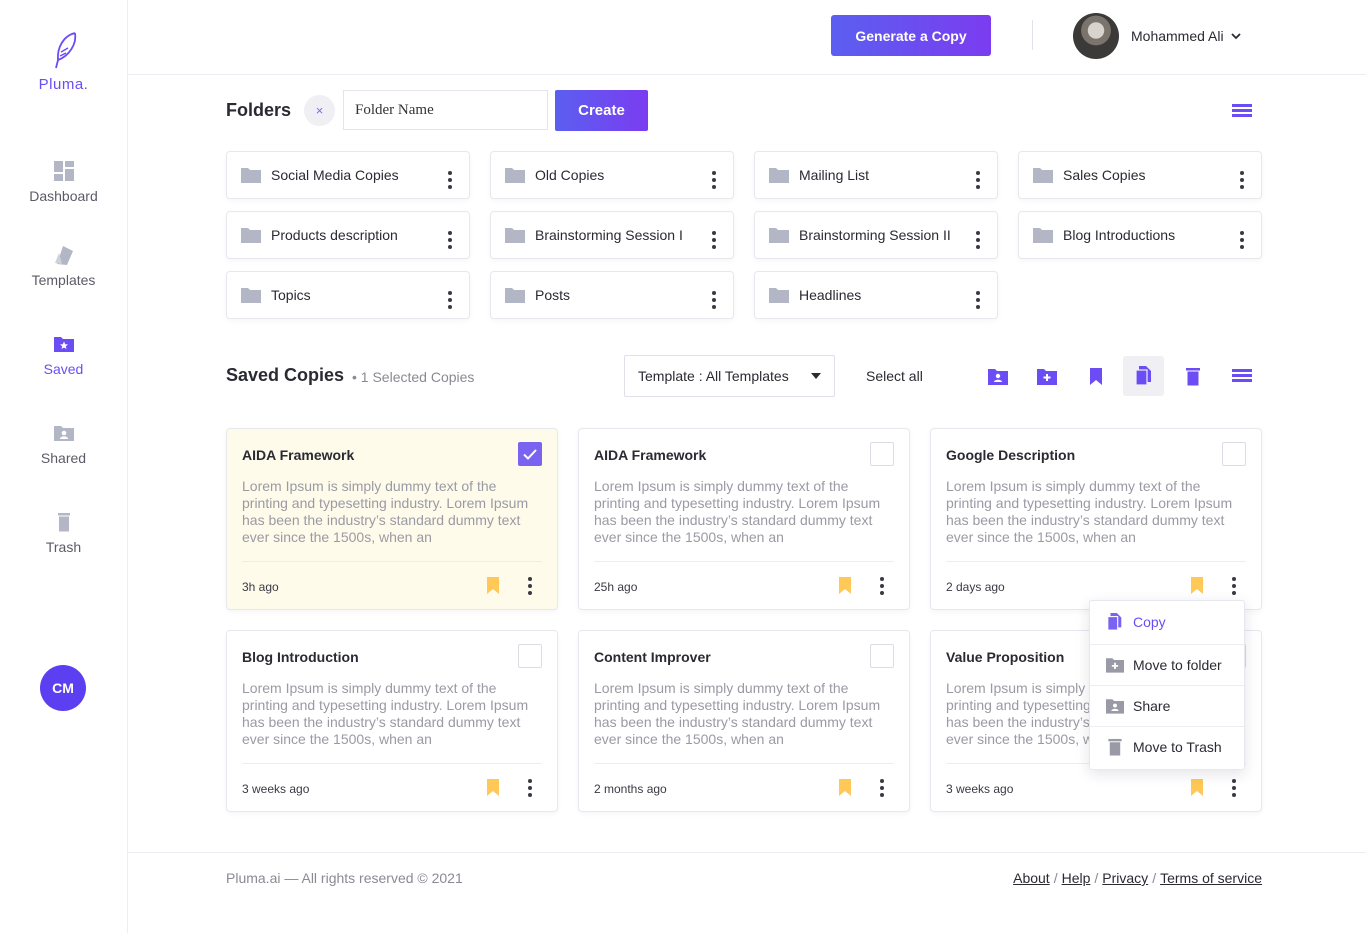 The width and height of the screenshot is (1366, 933). I want to click on copy-title: Blog Introduction, so click(300, 657).